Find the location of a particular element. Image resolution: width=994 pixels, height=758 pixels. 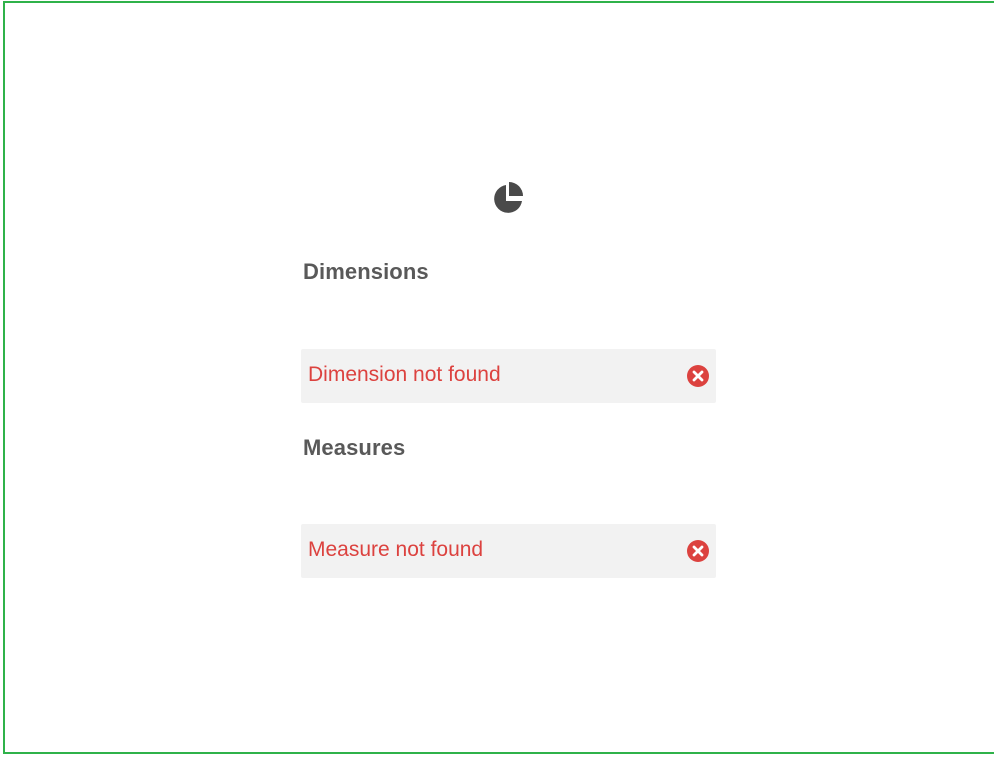

measure-row: Measure not found is located at coordinates (508, 551).